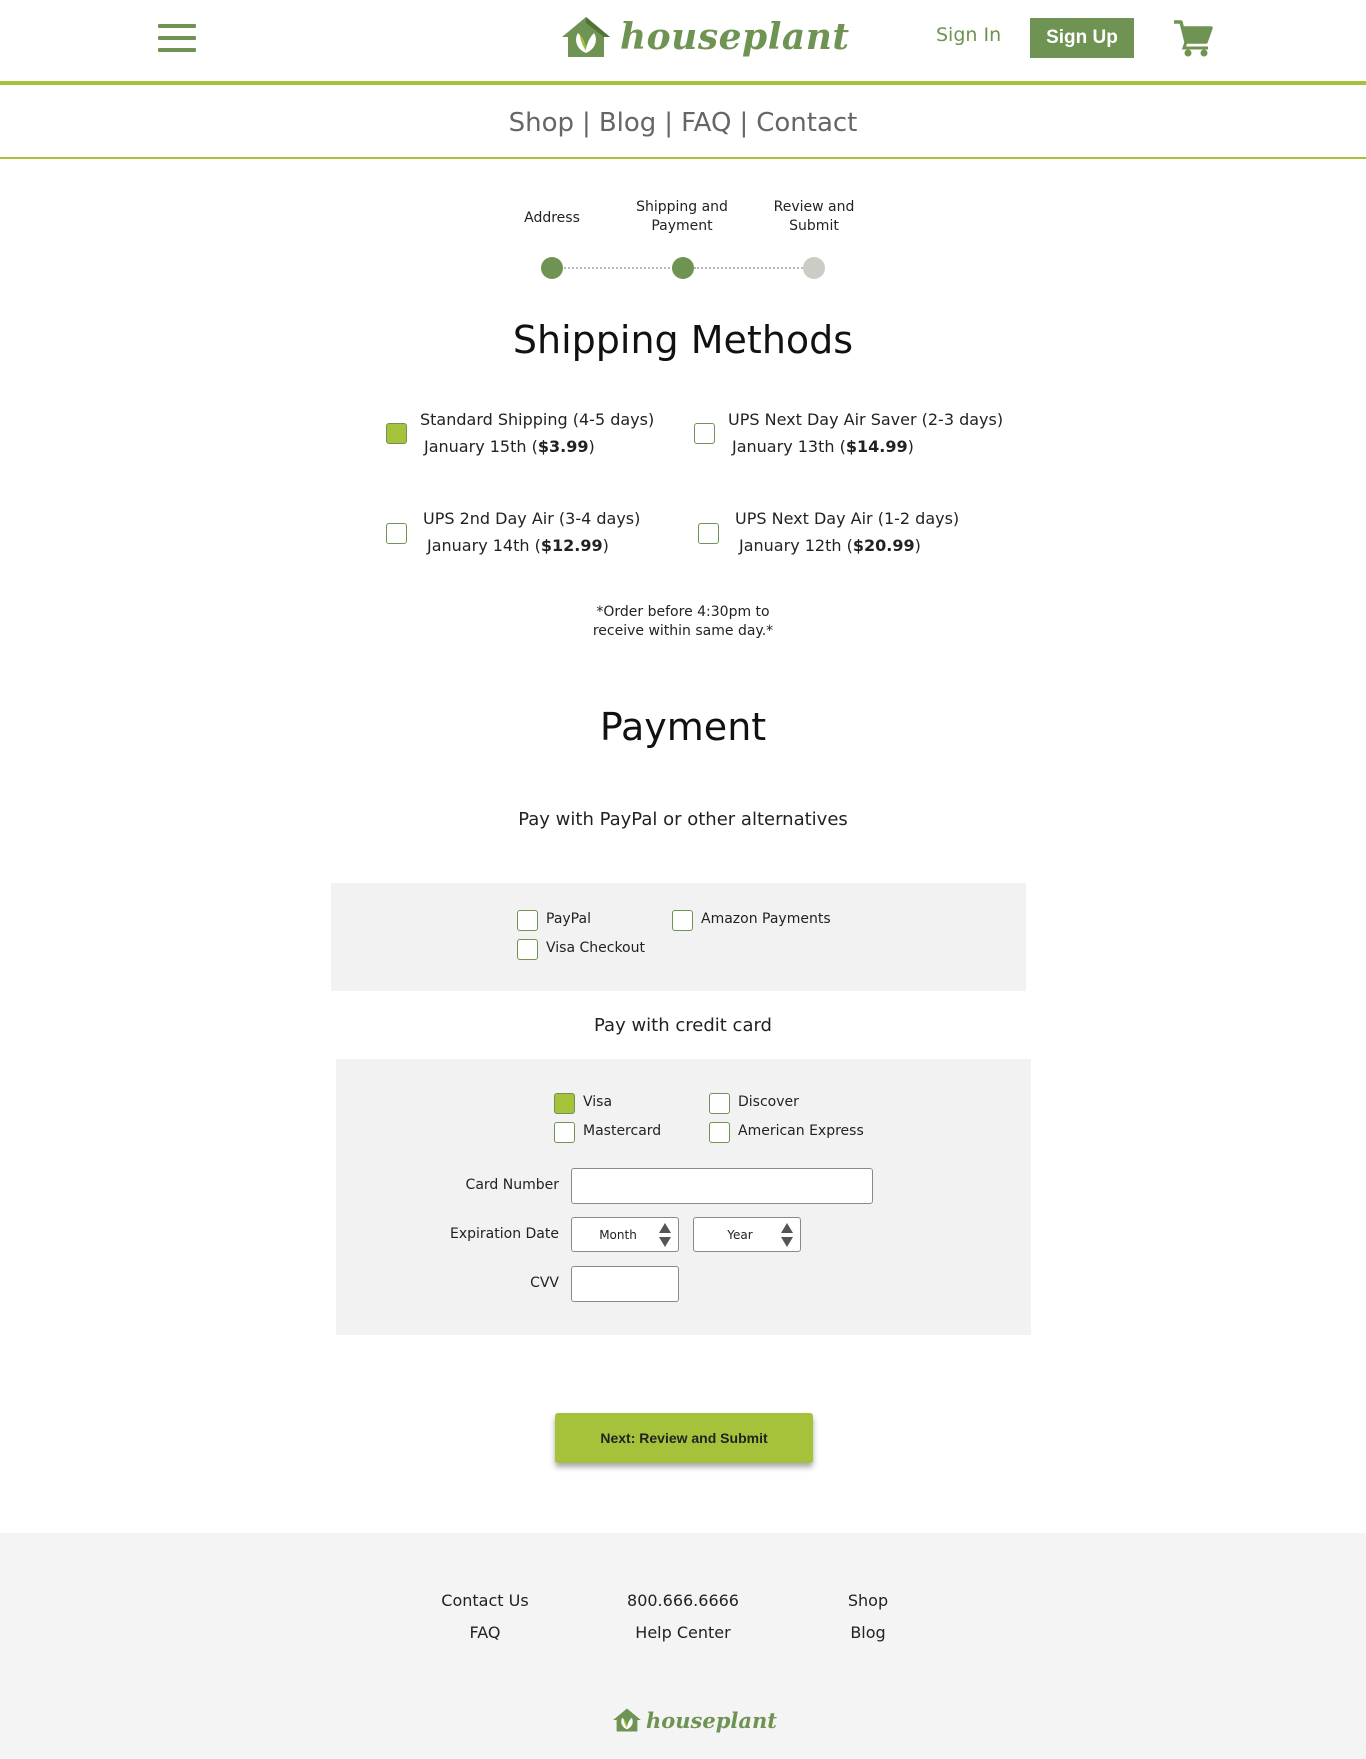  I want to click on mastercard-label: Mastercard, so click(622, 1131).